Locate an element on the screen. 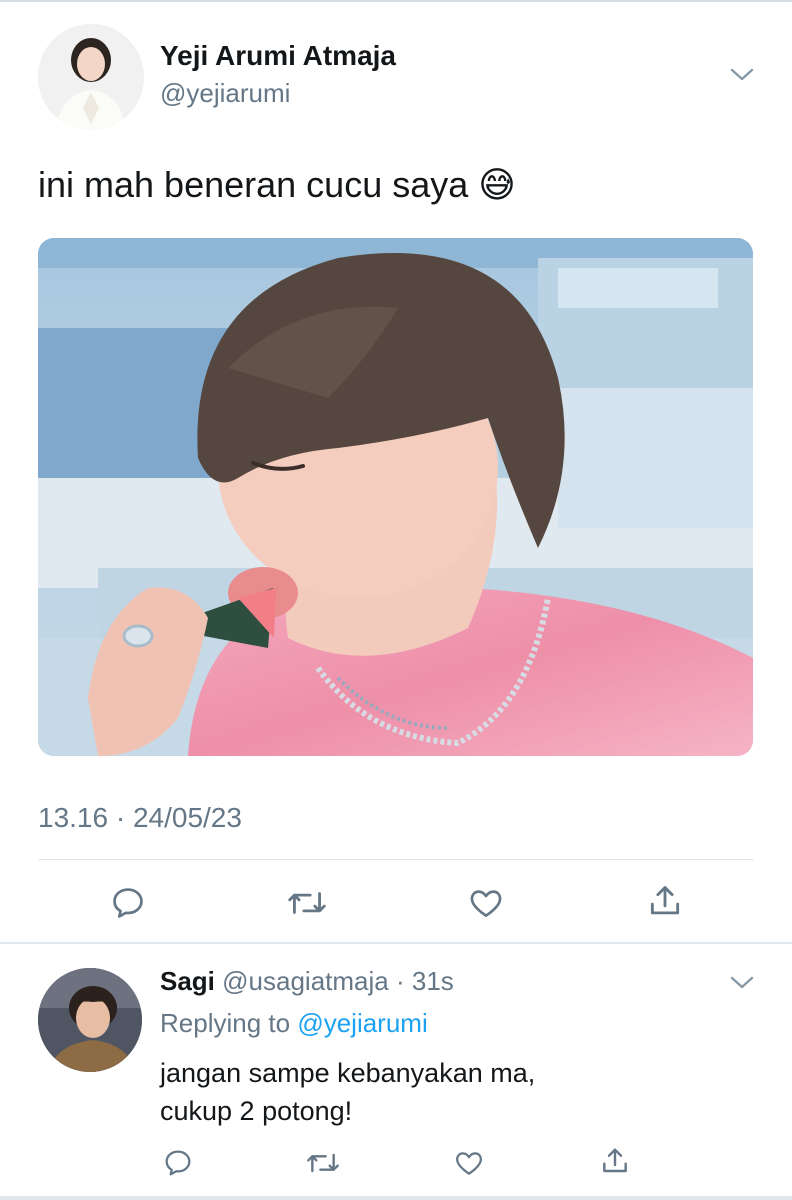 The width and height of the screenshot is (792, 1200). tweet-timestamp: 13.16 · 24/05/23 is located at coordinates (140, 818).